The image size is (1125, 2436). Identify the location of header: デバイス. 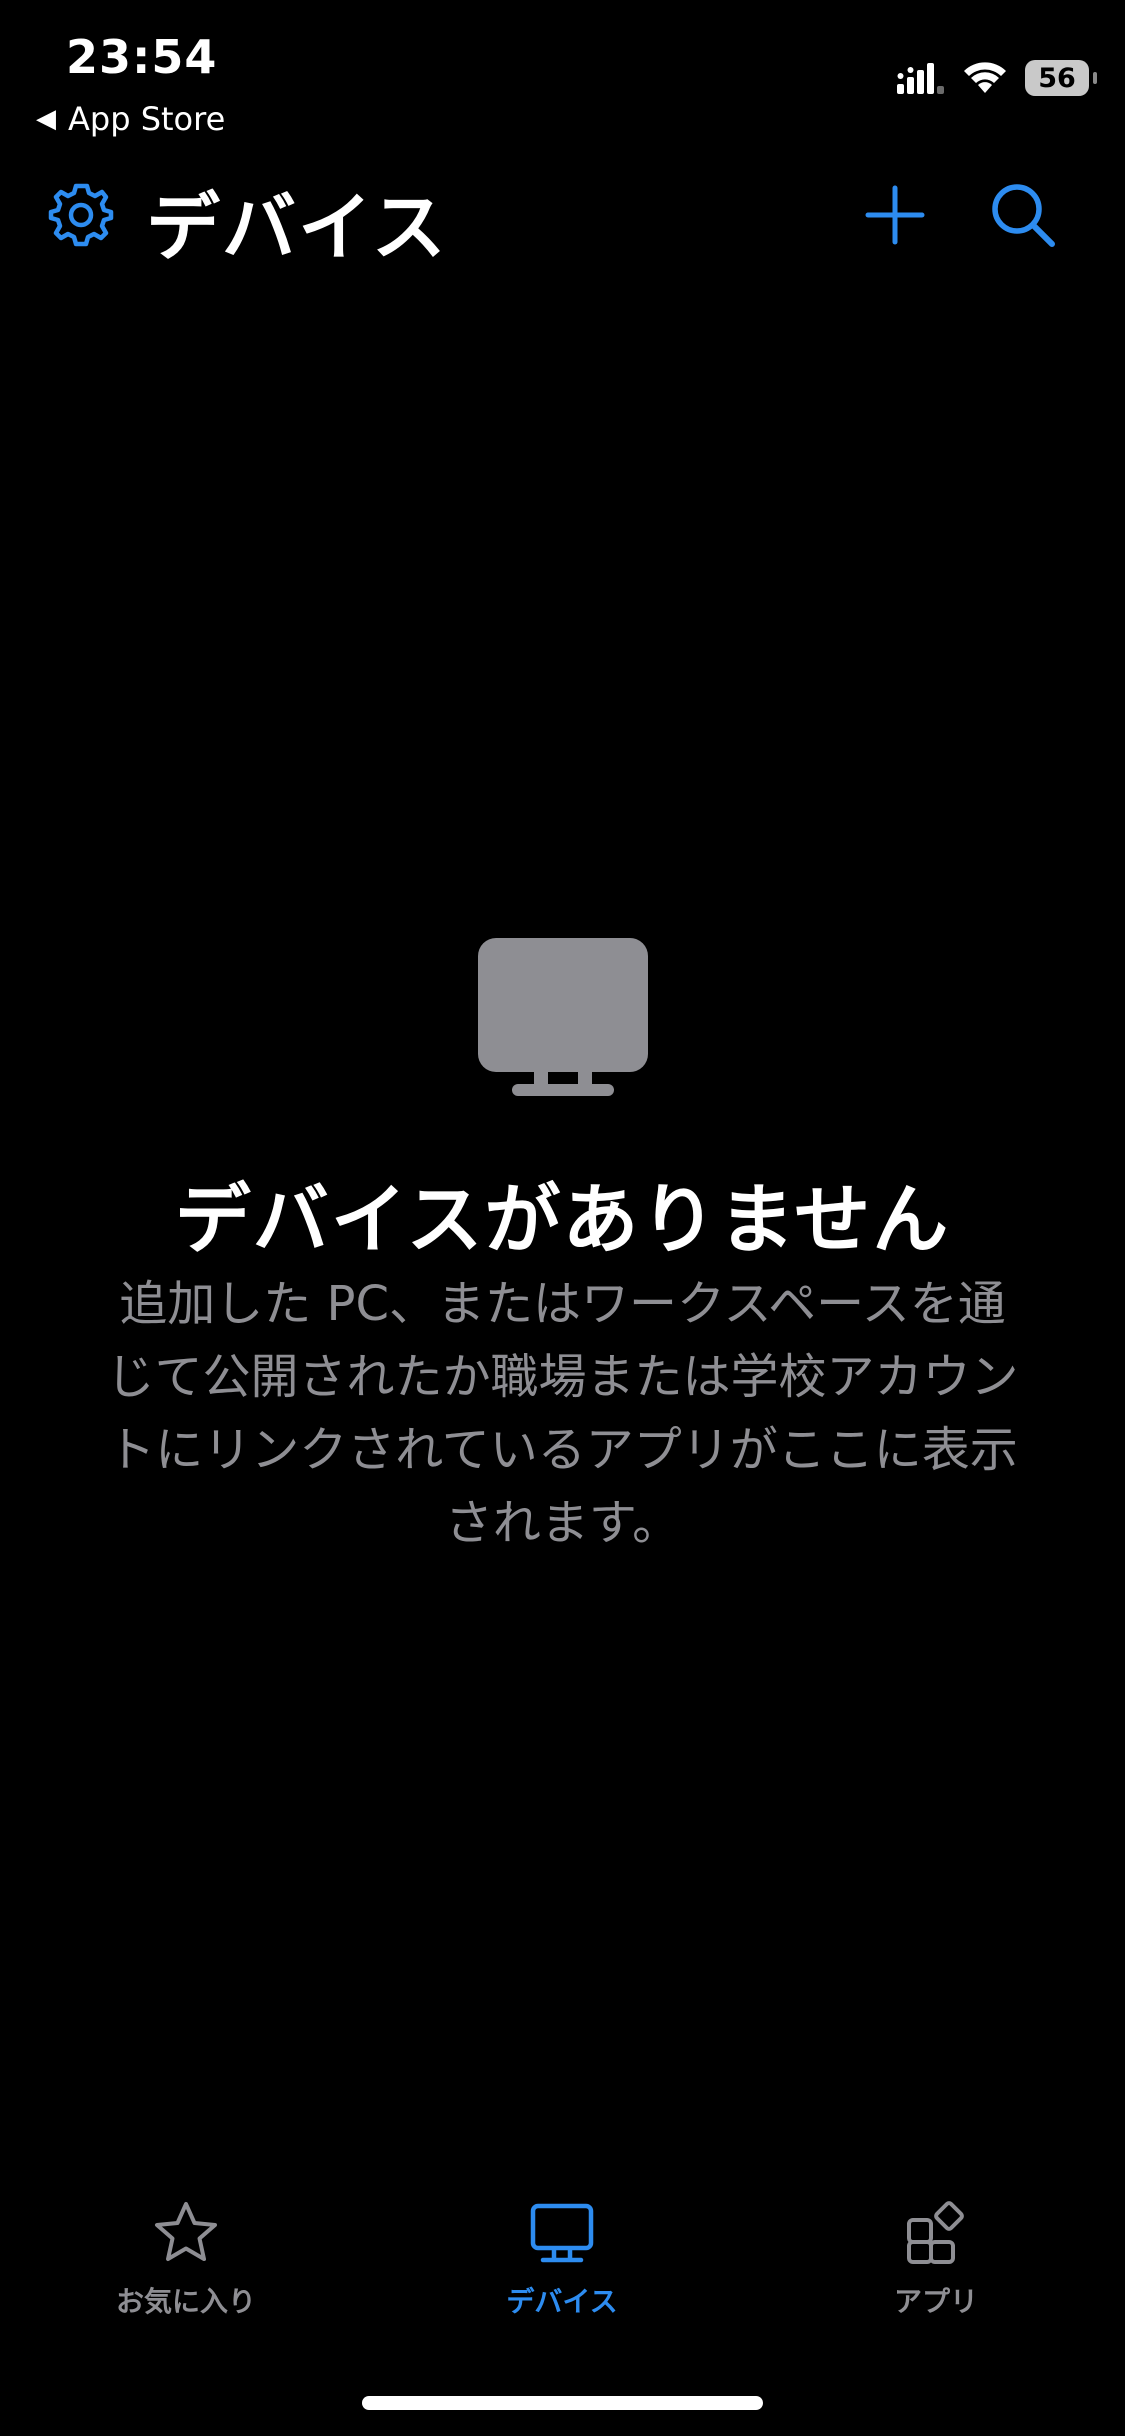
(562, 215).